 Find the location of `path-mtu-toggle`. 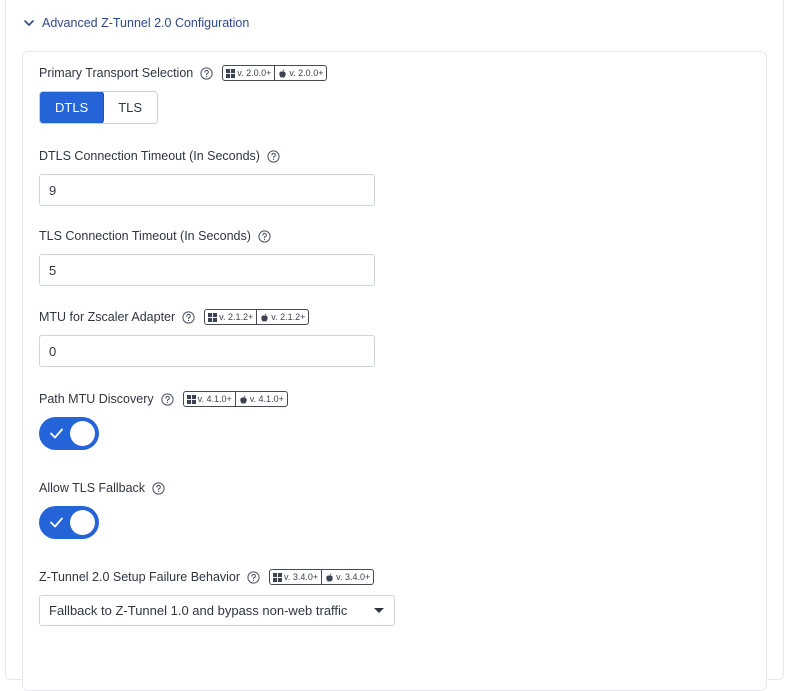

path-mtu-toggle is located at coordinates (69, 433).